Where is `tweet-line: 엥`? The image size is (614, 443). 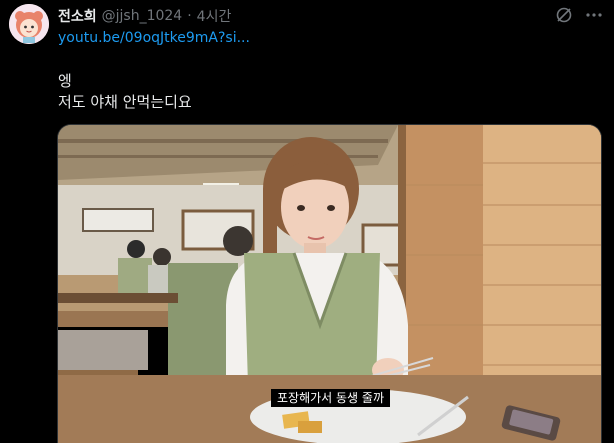
tweet-line: 엥 is located at coordinates (65, 81).